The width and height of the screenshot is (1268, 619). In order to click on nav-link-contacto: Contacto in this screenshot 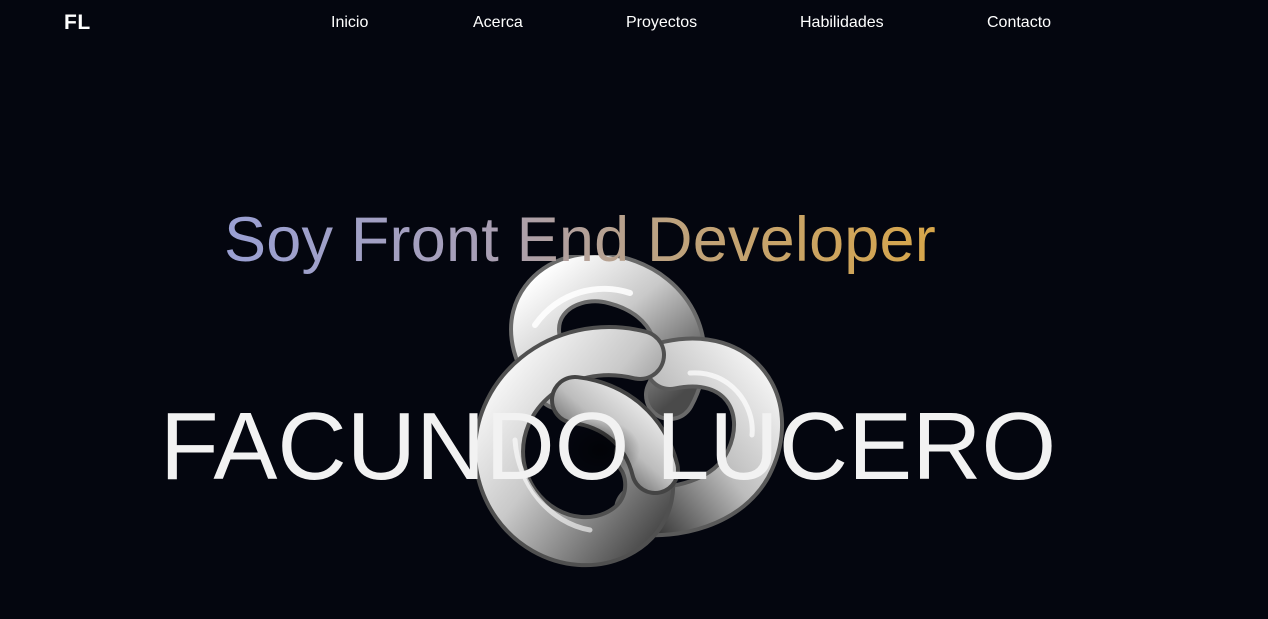, I will do `click(1019, 23)`.